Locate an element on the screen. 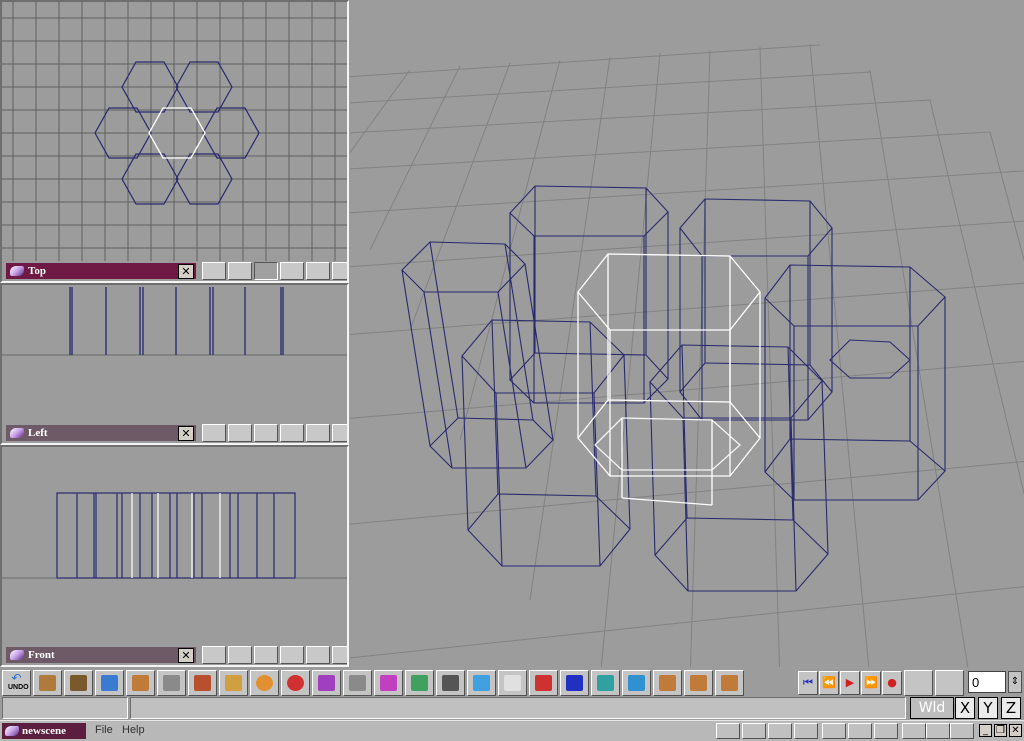 The image size is (1024, 741). view-top-plane-icon is located at coordinates (266, 271).